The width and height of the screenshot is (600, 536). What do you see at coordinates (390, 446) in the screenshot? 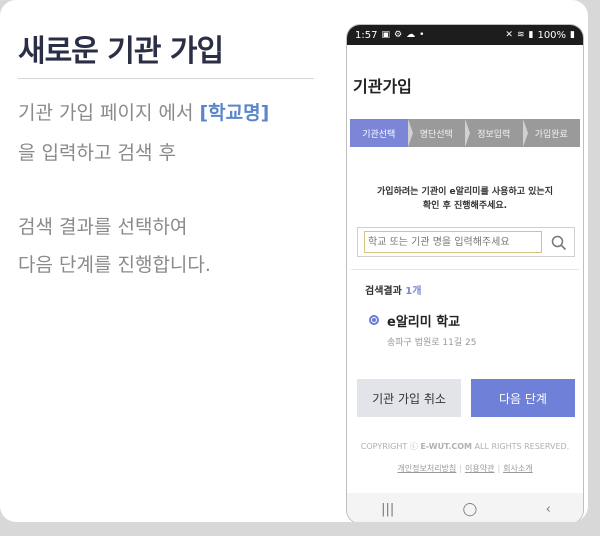
I see `copyright-prefix: COPYRIGHT ⓒ` at bounding box center [390, 446].